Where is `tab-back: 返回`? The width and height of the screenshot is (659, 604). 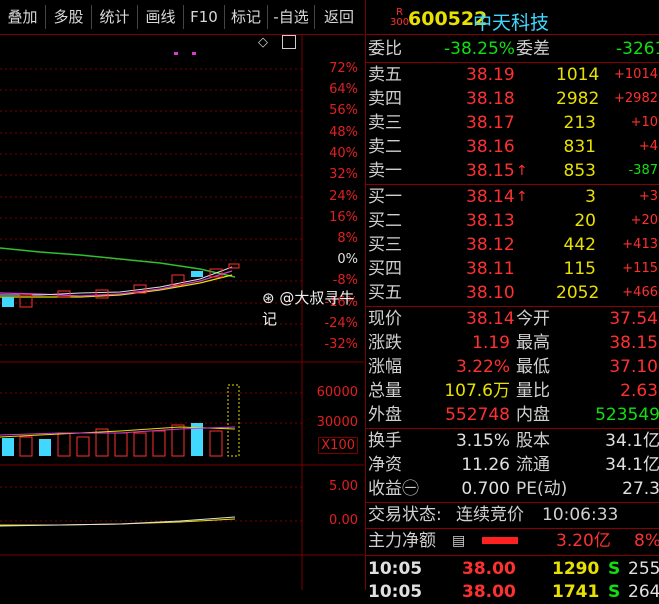
tab-back: 返回 is located at coordinates (339, 17).